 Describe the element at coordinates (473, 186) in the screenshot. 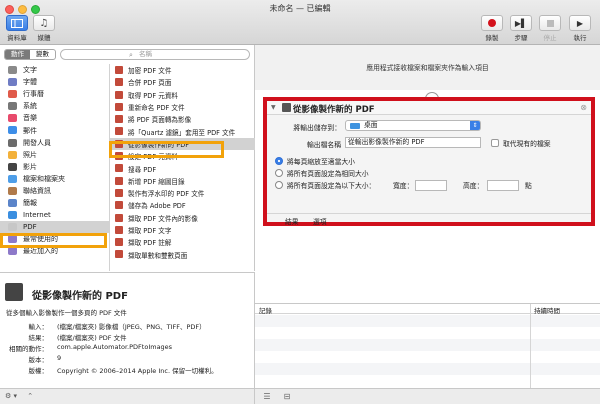

I see `height-label: 高度：` at that location.